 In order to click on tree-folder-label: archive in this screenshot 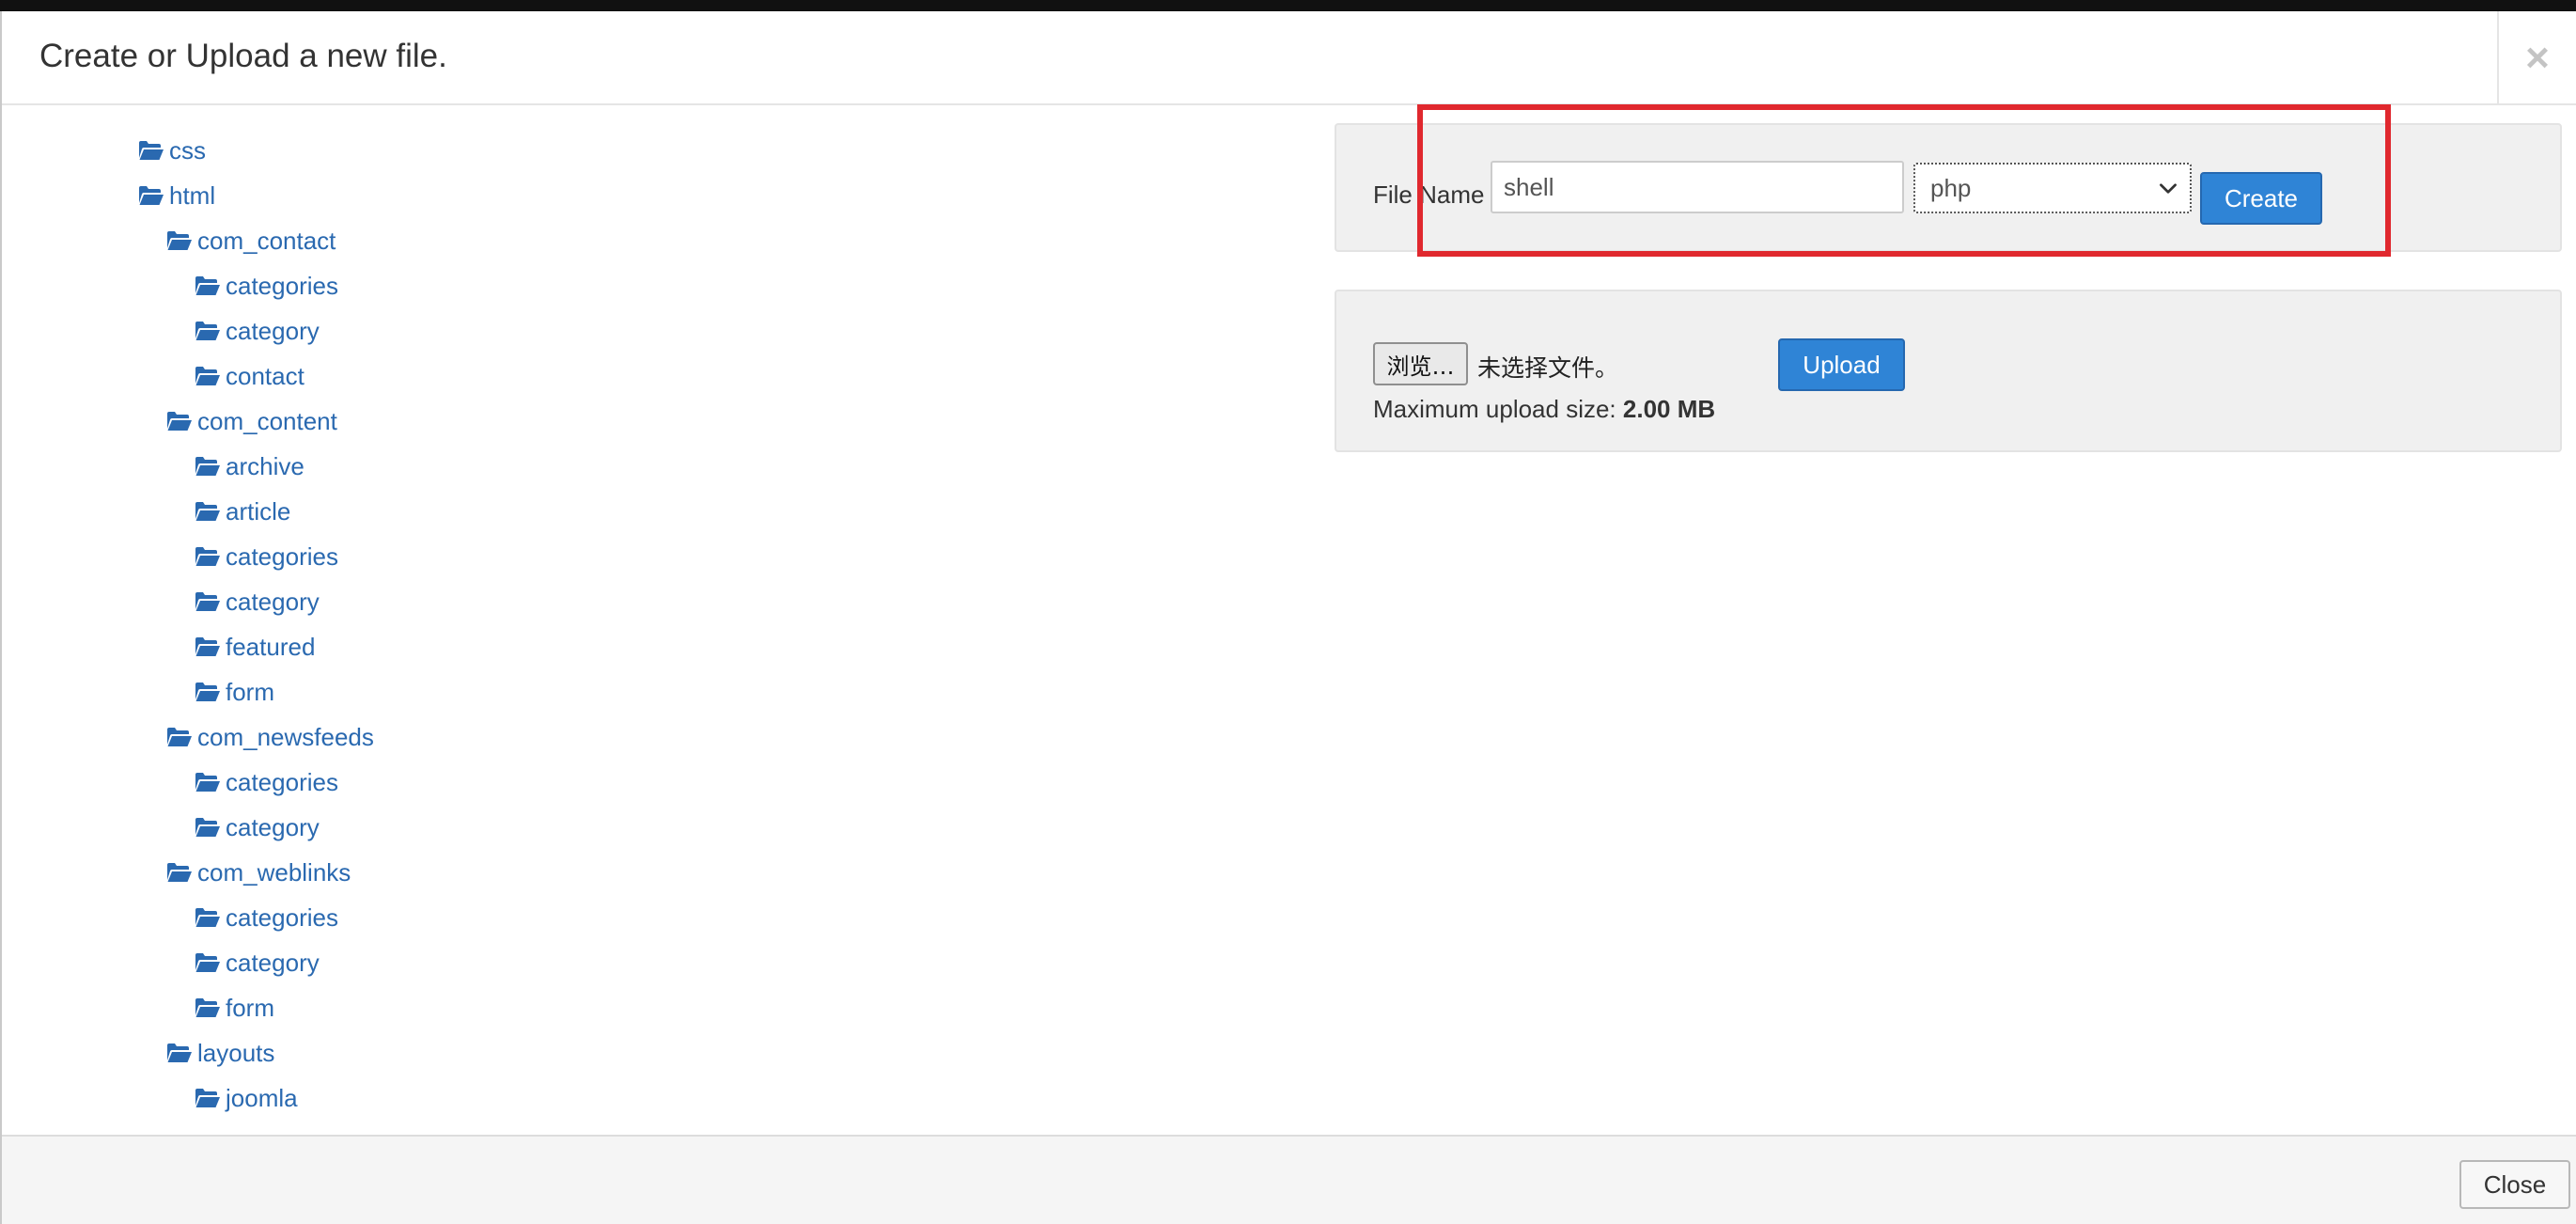, I will do `click(265, 466)`.